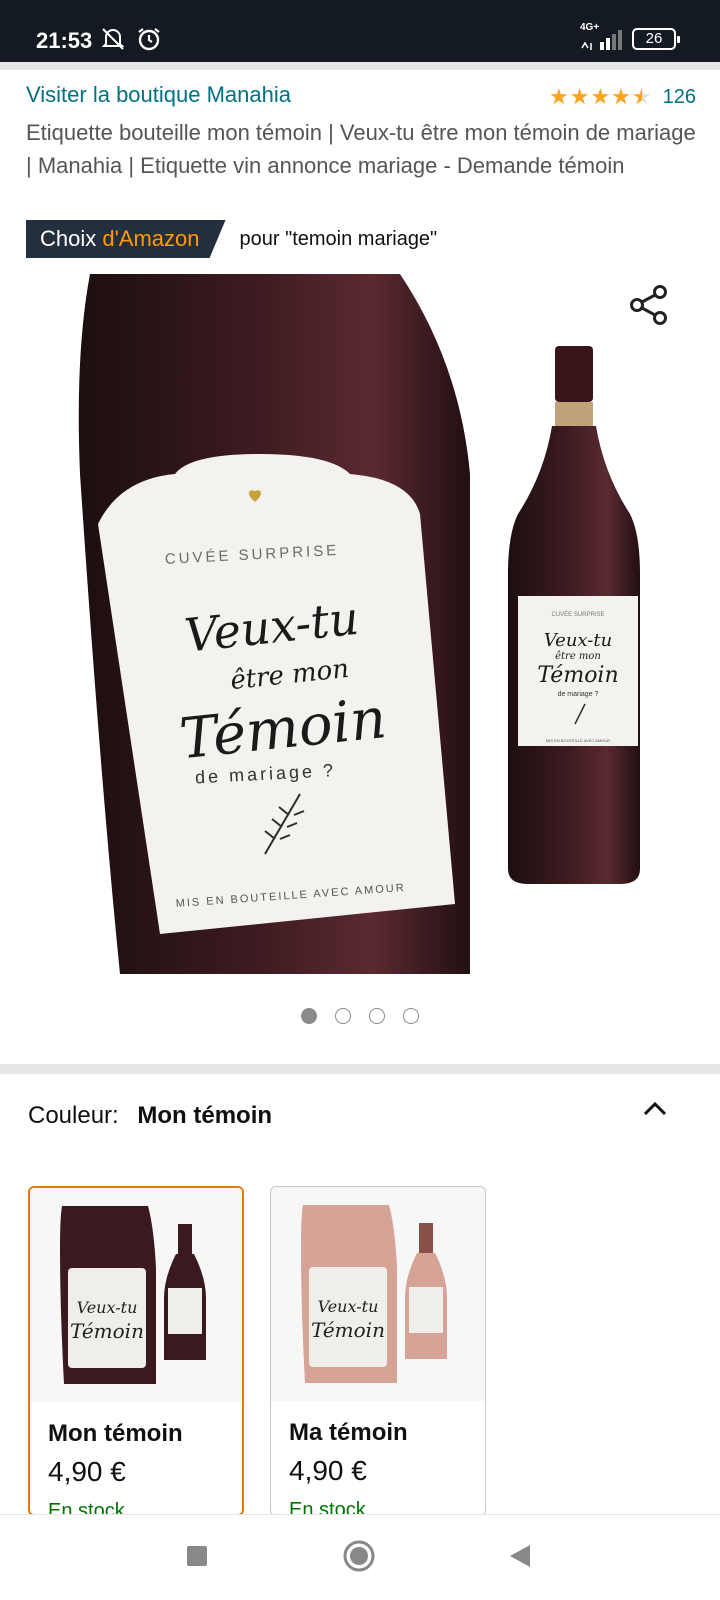  I want to click on variant-option-ma-temoin: Veux-tu Témoin Ma témoin 4,90 € En stock, so click(378, 1351).